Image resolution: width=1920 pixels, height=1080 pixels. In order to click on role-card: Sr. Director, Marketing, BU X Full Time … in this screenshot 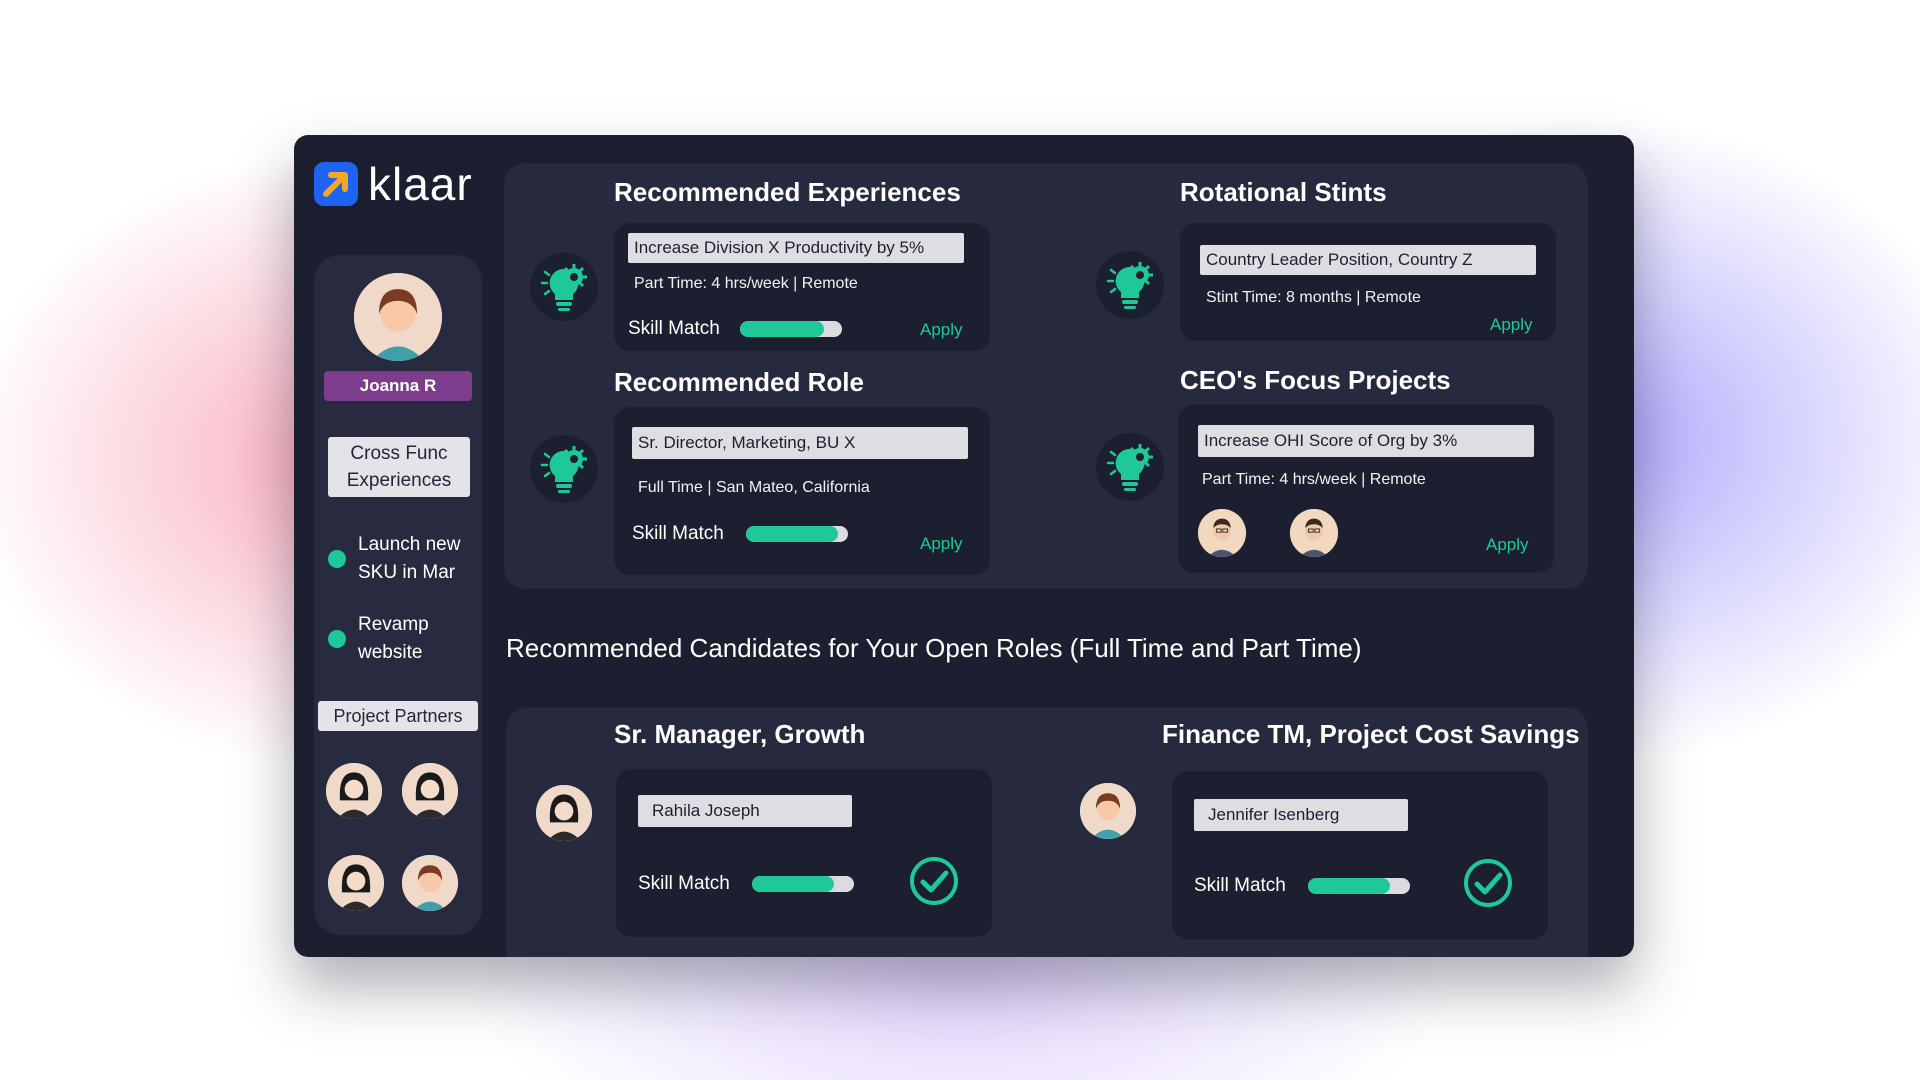, I will do `click(802, 491)`.